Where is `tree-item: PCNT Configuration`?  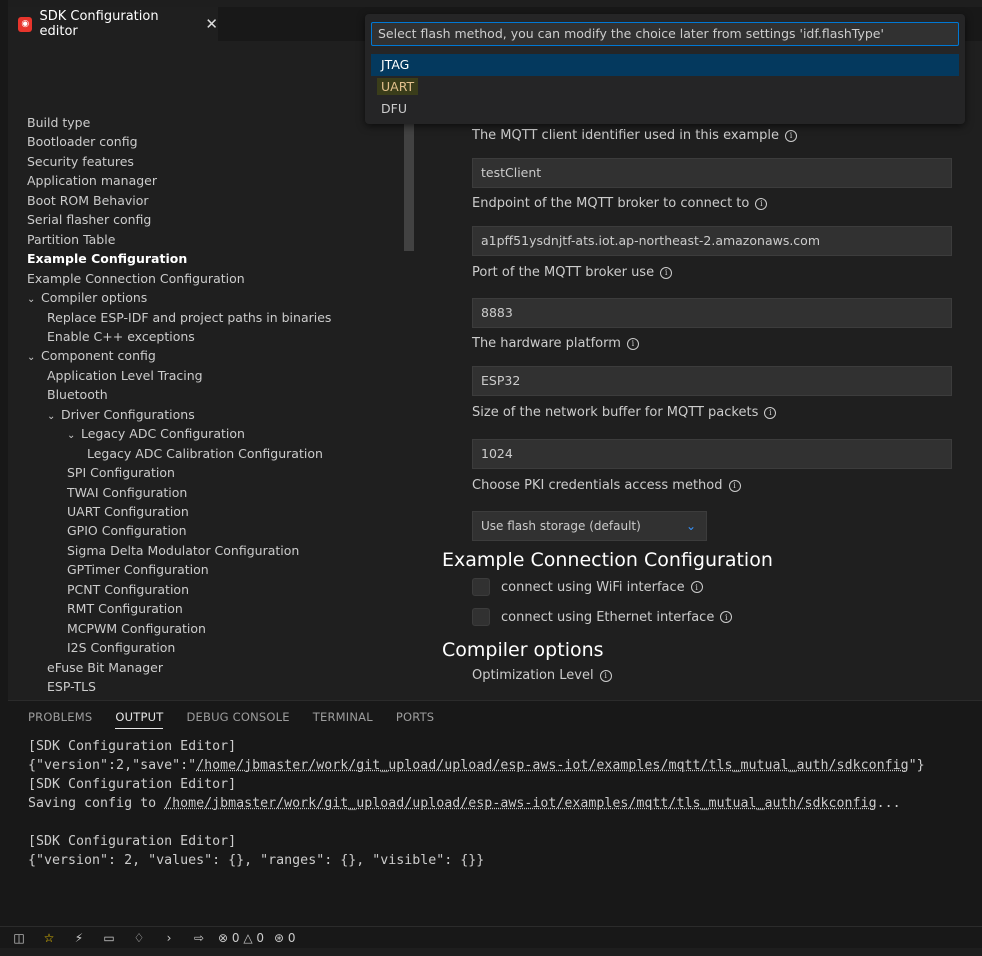
tree-item: PCNT Configuration is located at coordinates (128, 589).